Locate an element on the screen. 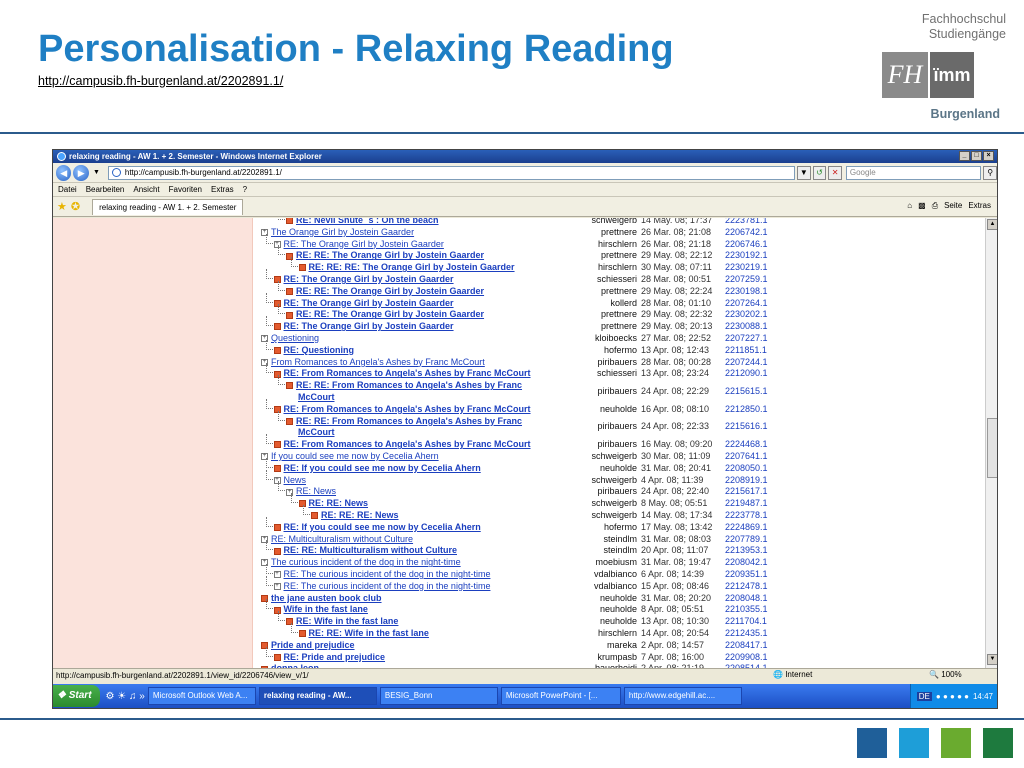  thread-id: 2219487.1 is located at coordinates (746, 504).